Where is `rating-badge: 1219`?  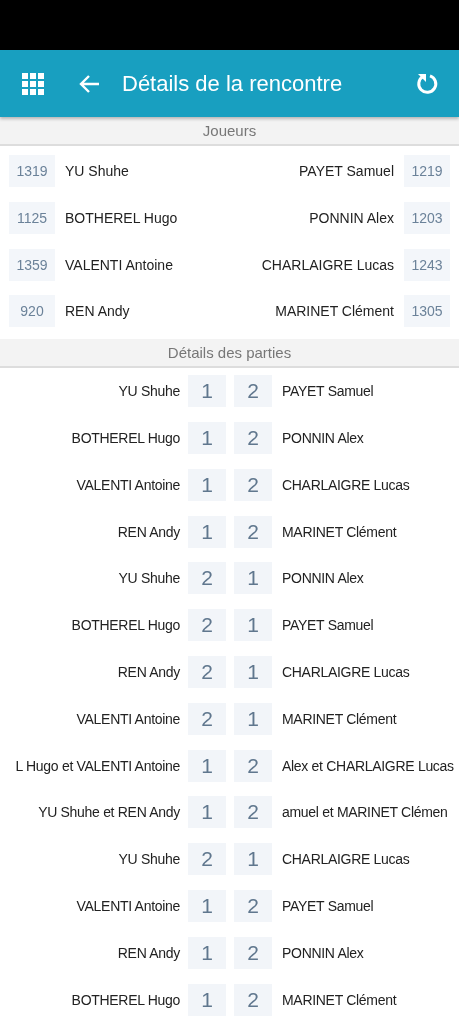 rating-badge: 1219 is located at coordinates (427, 171).